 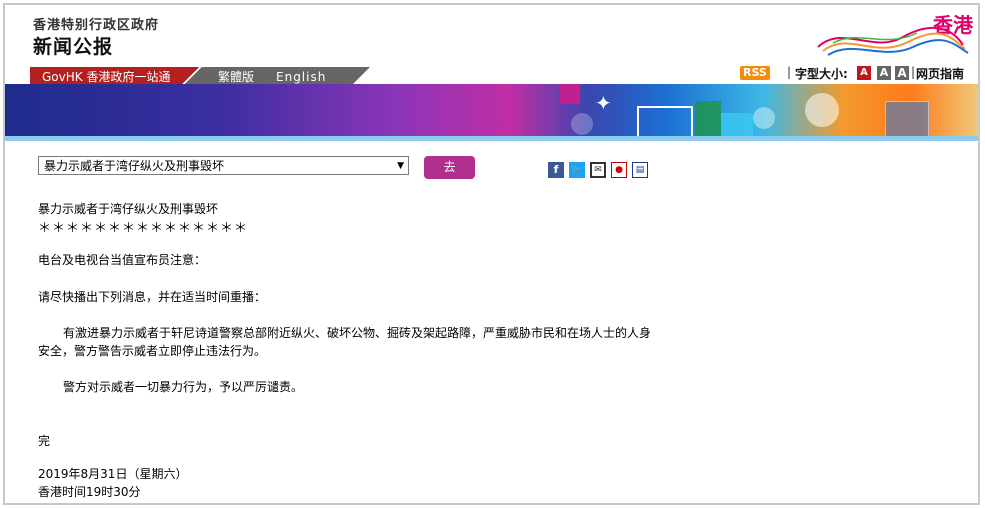 What do you see at coordinates (143, 228) in the screenshot?
I see `title-stars: ＊＊＊＊＊＊＊＊＊＊＊＊＊＊＊` at bounding box center [143, 228].